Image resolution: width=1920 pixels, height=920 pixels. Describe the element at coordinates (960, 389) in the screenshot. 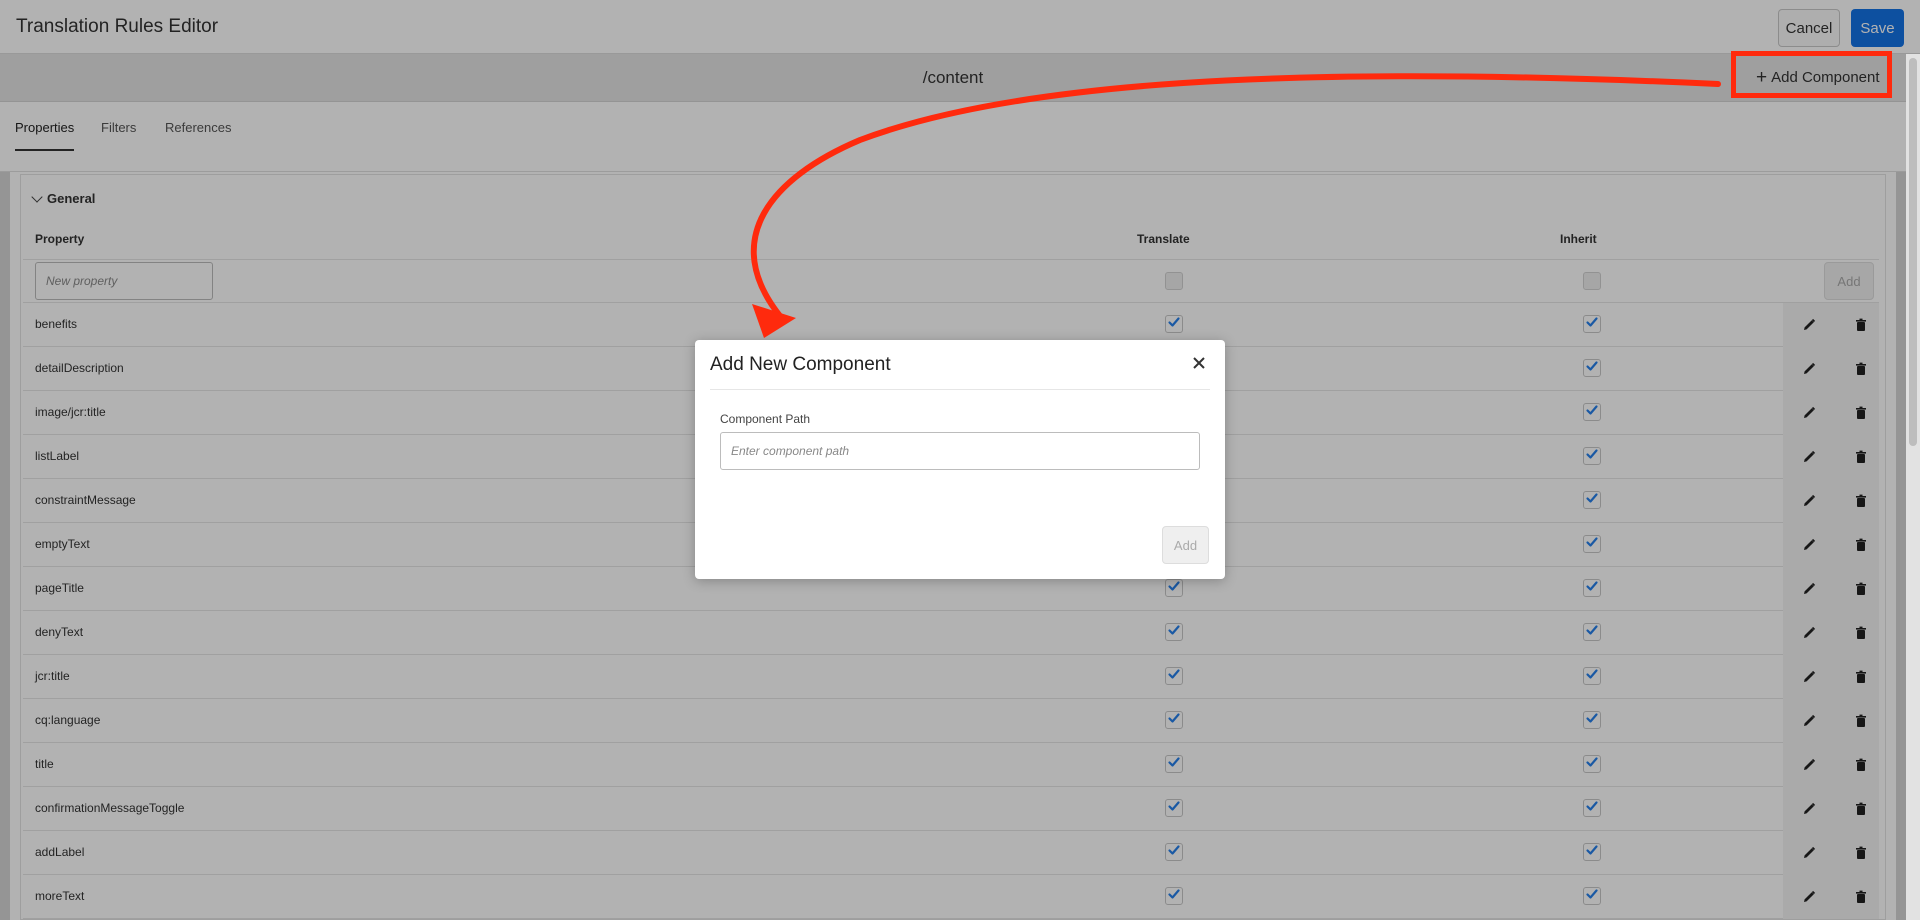

I see `dialog-divider` at that location.